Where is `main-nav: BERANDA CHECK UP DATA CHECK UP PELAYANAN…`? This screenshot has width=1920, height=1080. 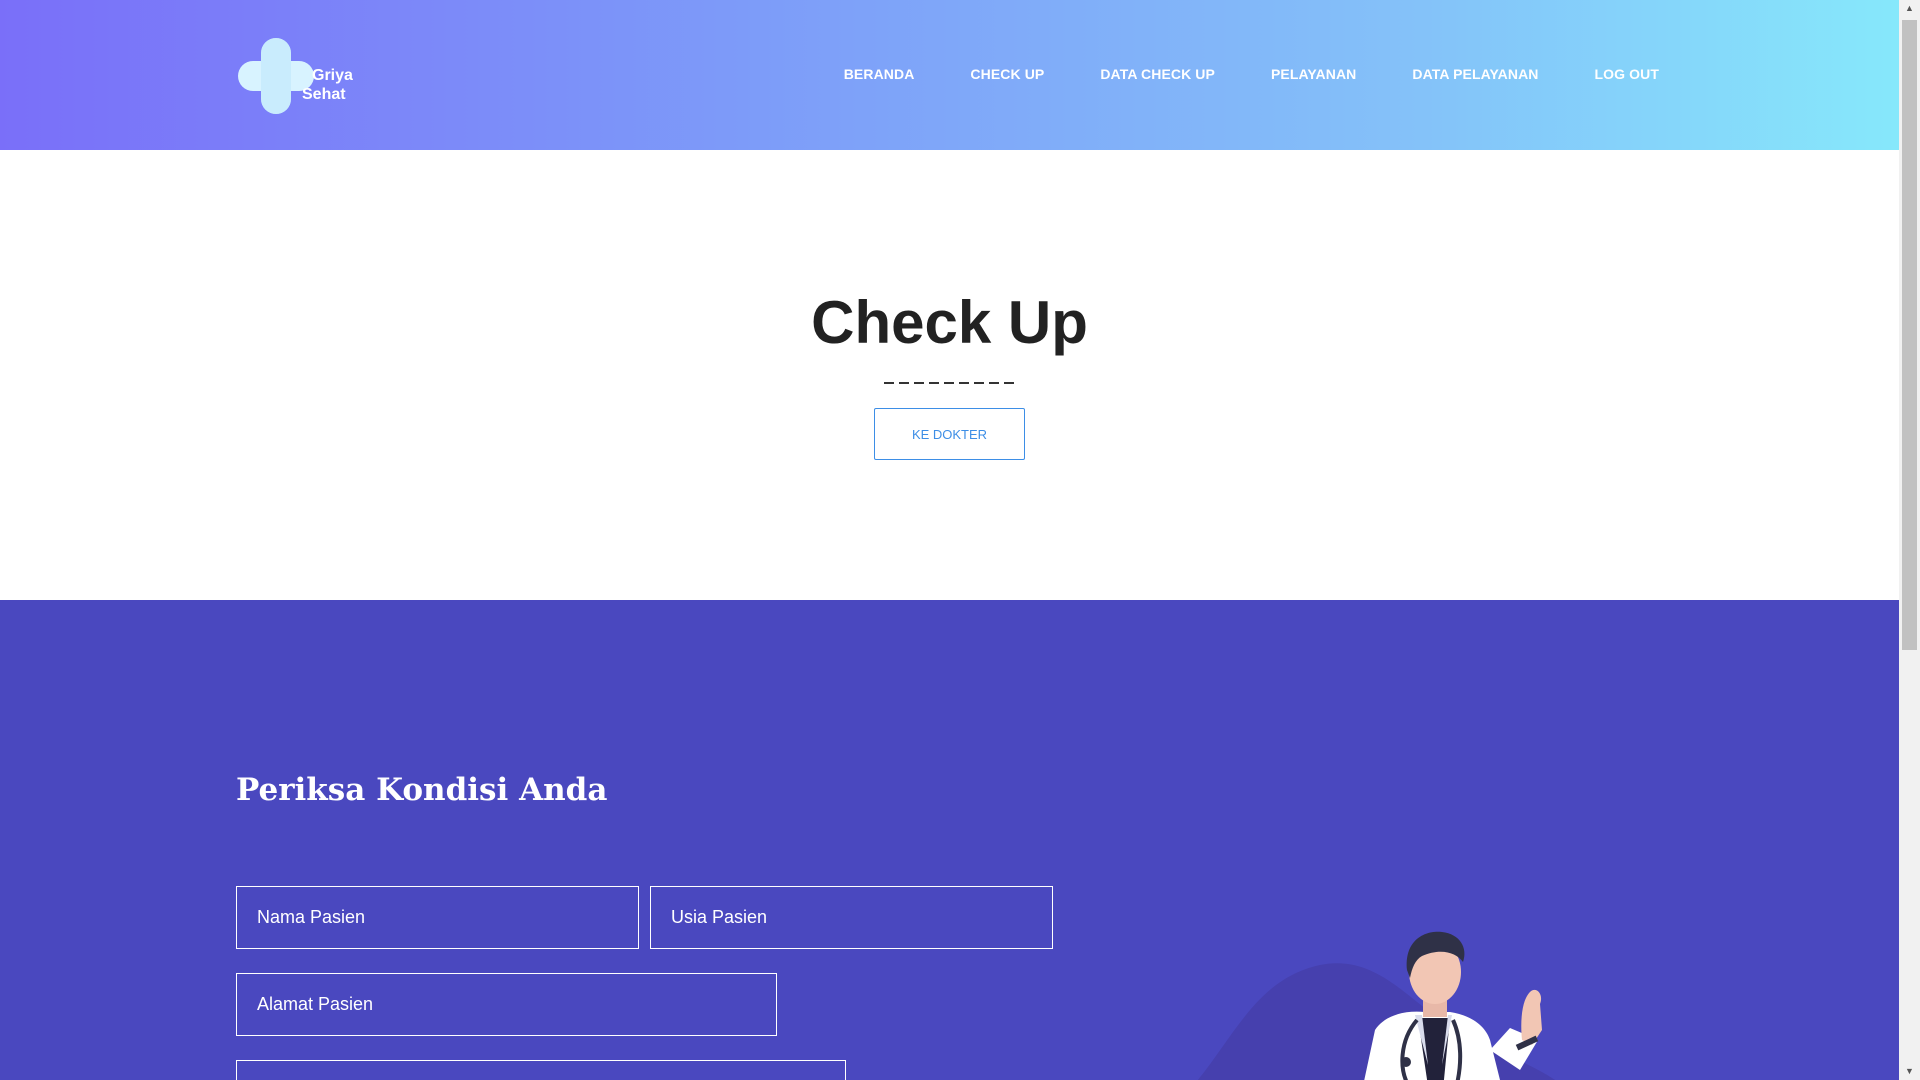
main-nav: BERANDA CHECK UP DATA CHECK UP PELAYANAN… is located at coordinates (1251, 74).